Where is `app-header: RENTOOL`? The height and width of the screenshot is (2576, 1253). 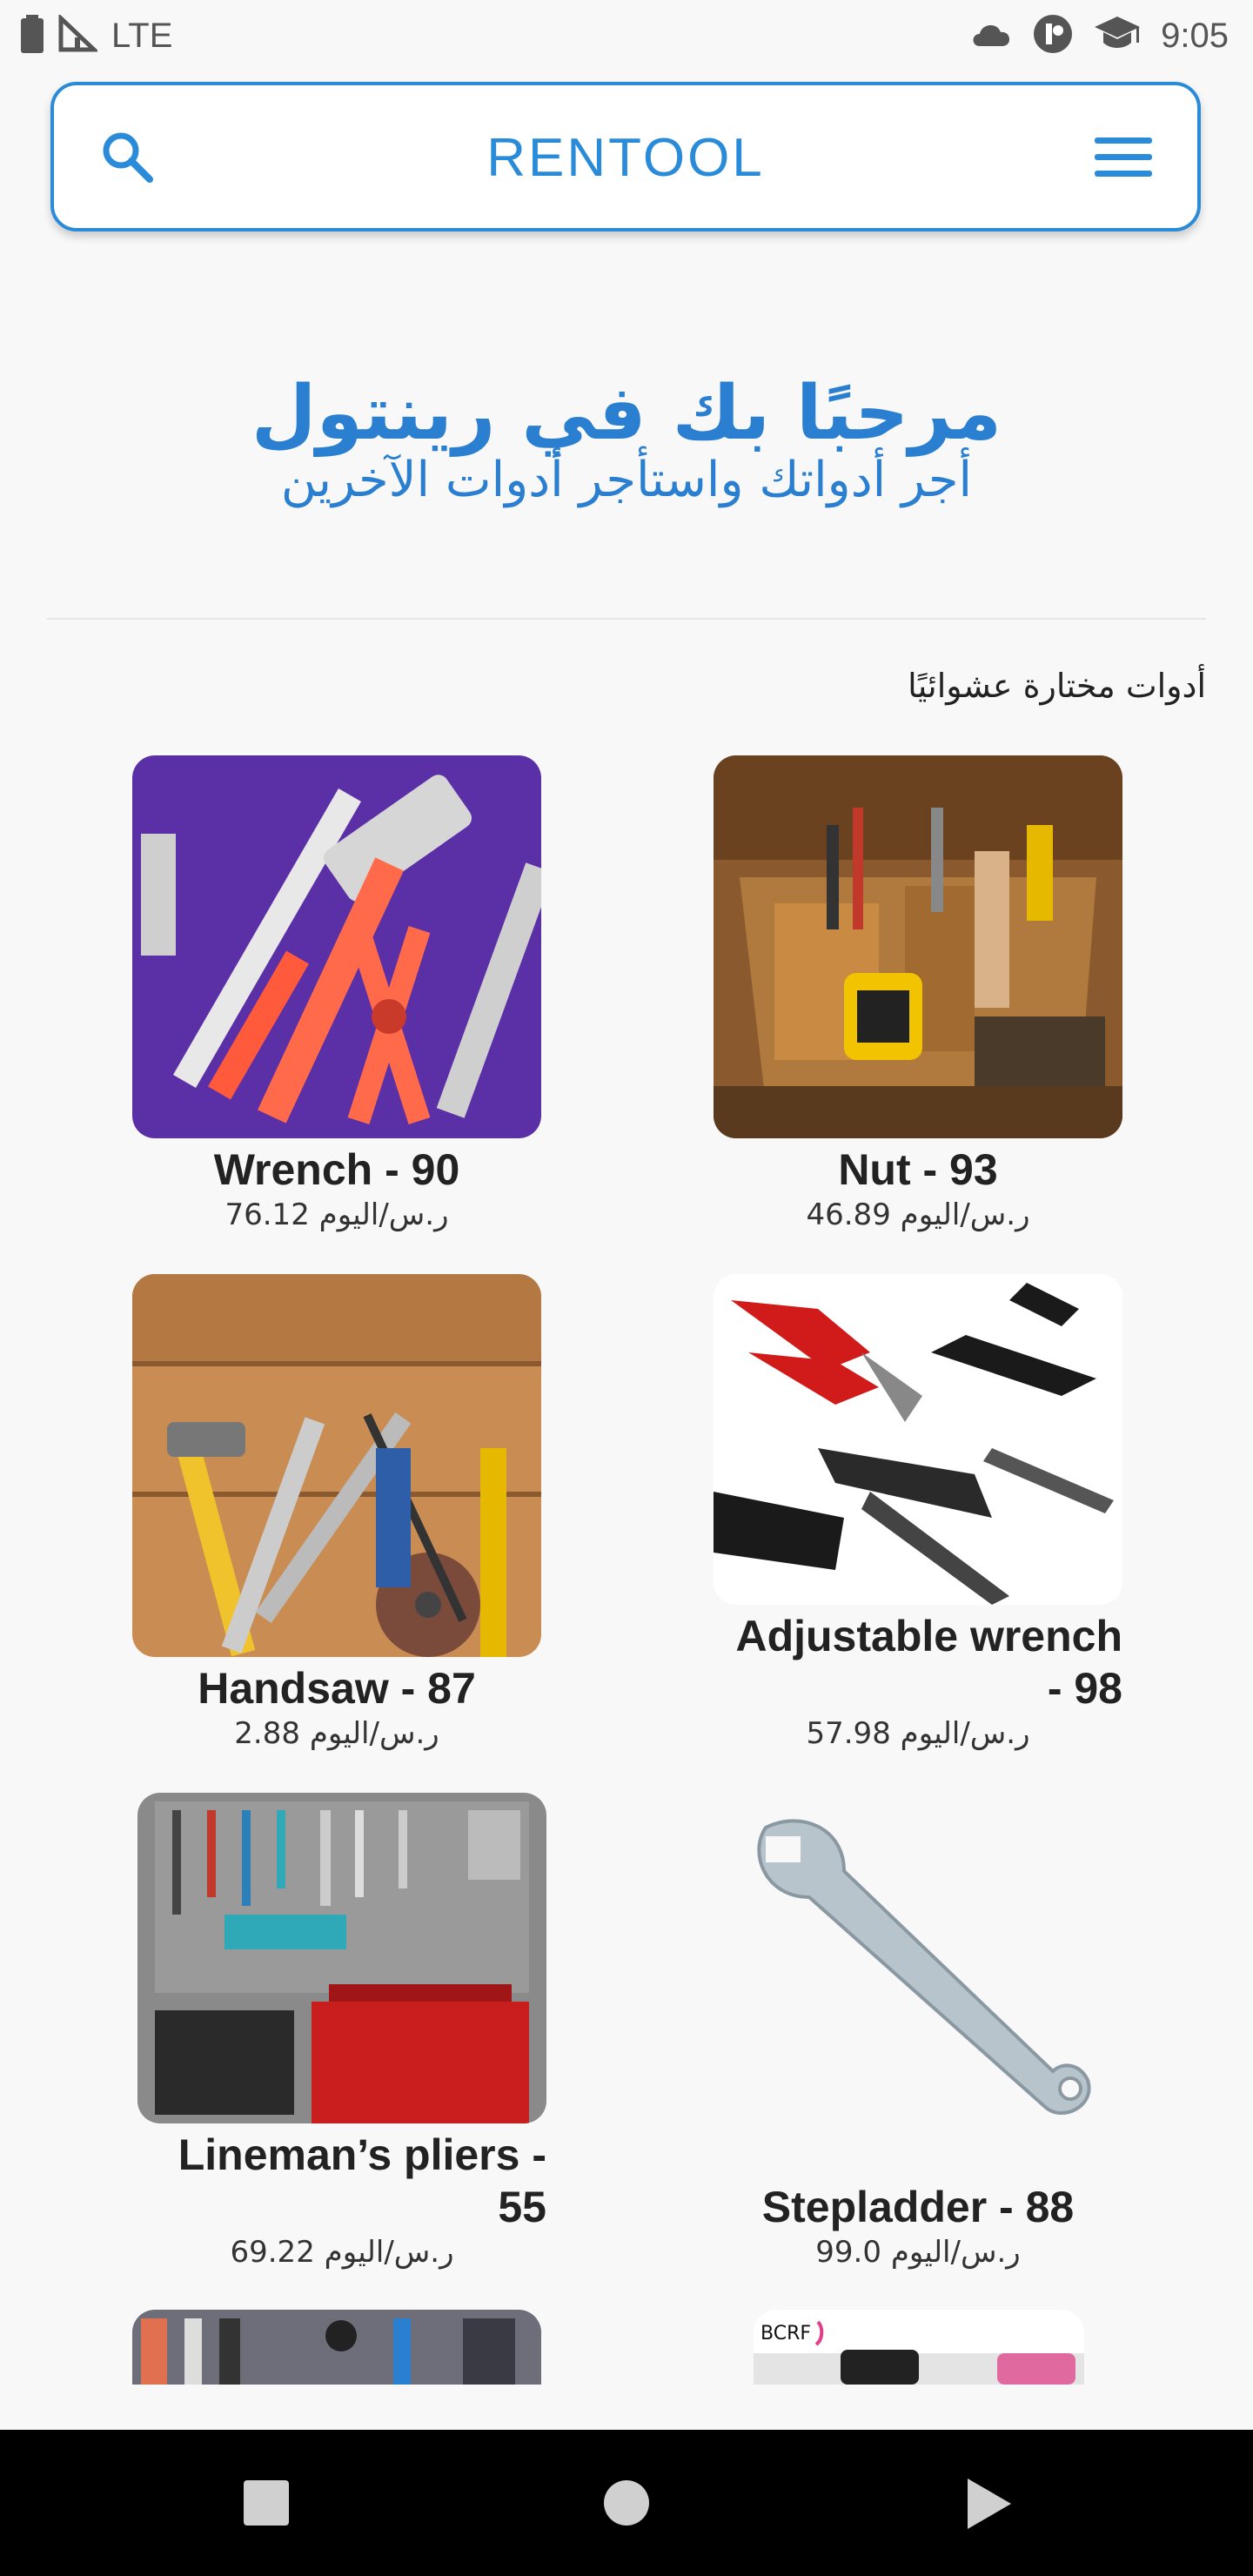 app-header: RENTOOL is located at coordinates (625, 157).